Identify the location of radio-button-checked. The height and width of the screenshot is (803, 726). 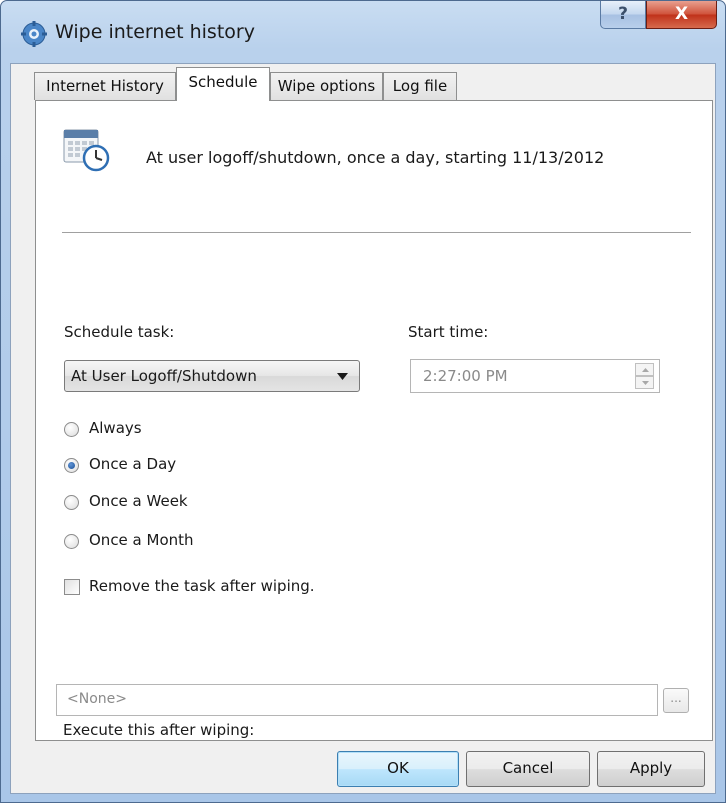
(71, 465).